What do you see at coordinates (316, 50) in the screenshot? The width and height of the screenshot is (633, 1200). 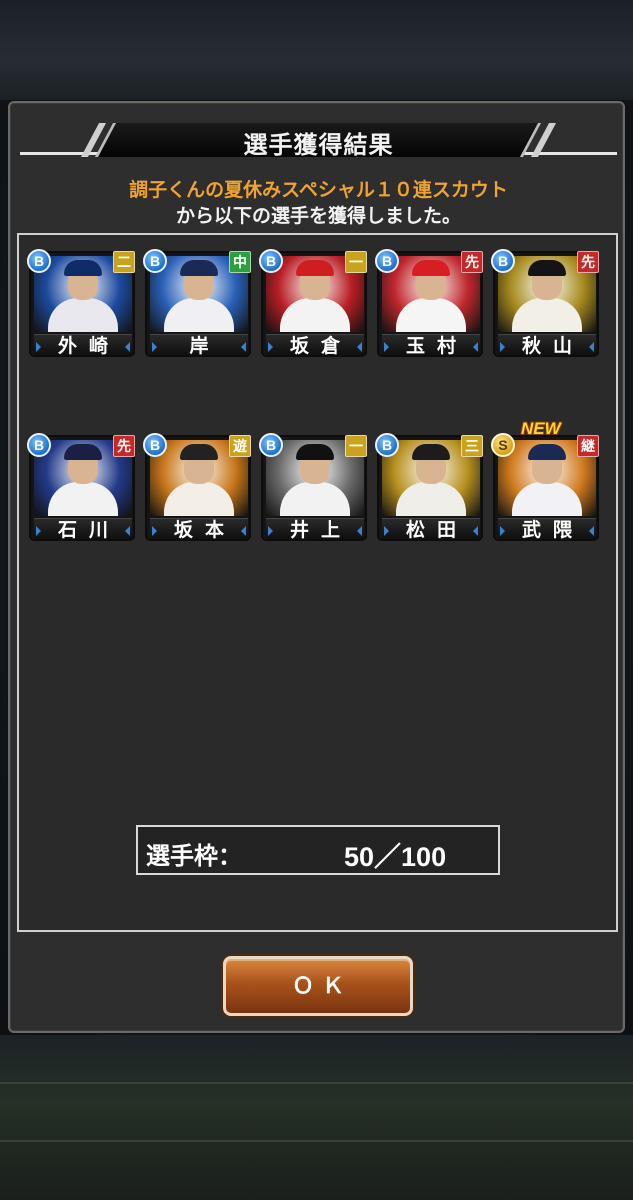 I see `stadium-background-top` at bounding box center [316, 50].